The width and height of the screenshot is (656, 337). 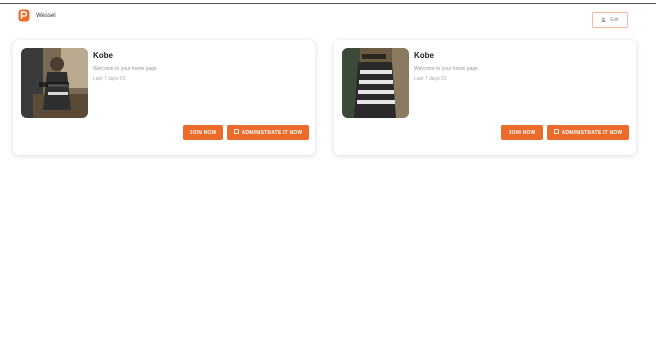 I want to click on user-icon, so click(x=603, y=20).